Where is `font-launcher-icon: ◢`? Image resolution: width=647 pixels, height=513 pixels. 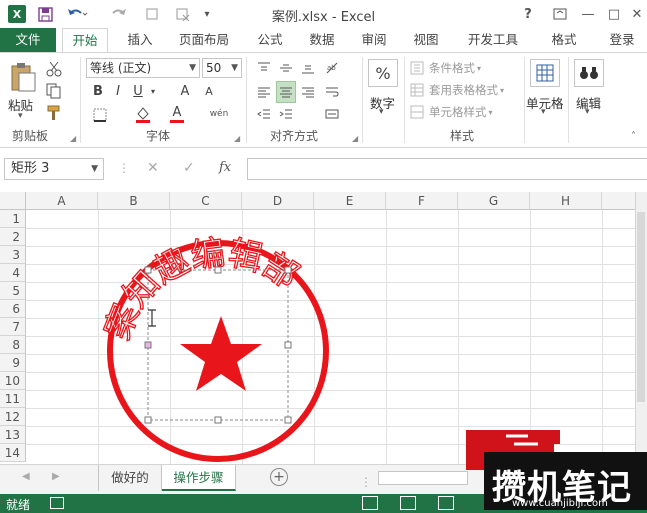 font-launcher-icon: ◢ is located at coordinates (237, 138).